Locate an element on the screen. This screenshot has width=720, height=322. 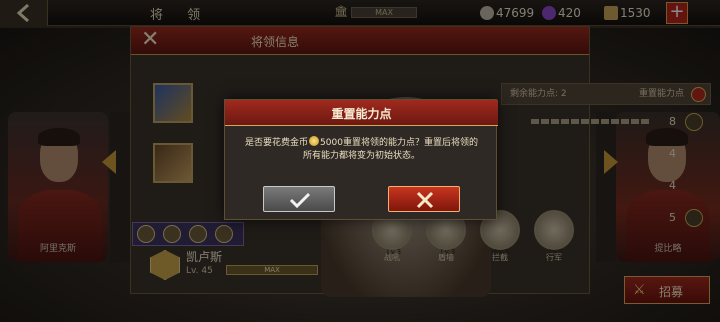
close-icon is located at coordinates (425, 200).